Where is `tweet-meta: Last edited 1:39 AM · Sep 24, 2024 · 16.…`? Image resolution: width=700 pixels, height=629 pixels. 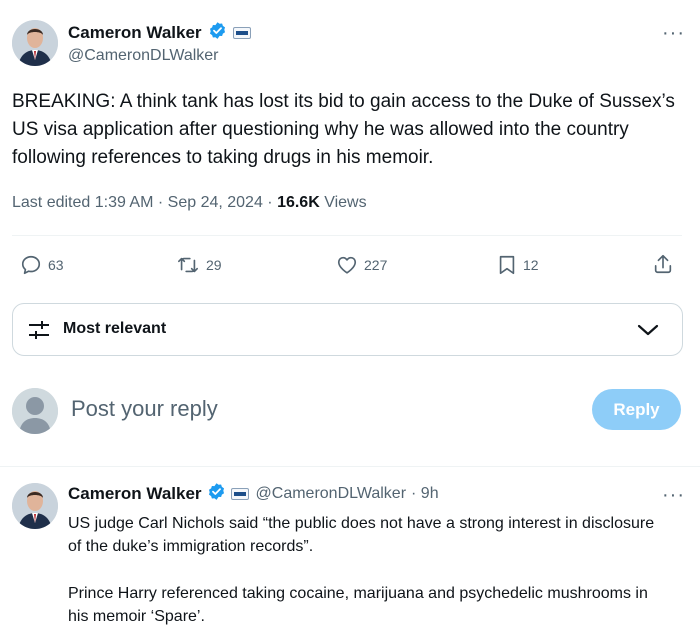
tweet-meta: Last edited 1:39 AM · Sep 24, 2024 · 16.… is located at coordinates (189, 203).